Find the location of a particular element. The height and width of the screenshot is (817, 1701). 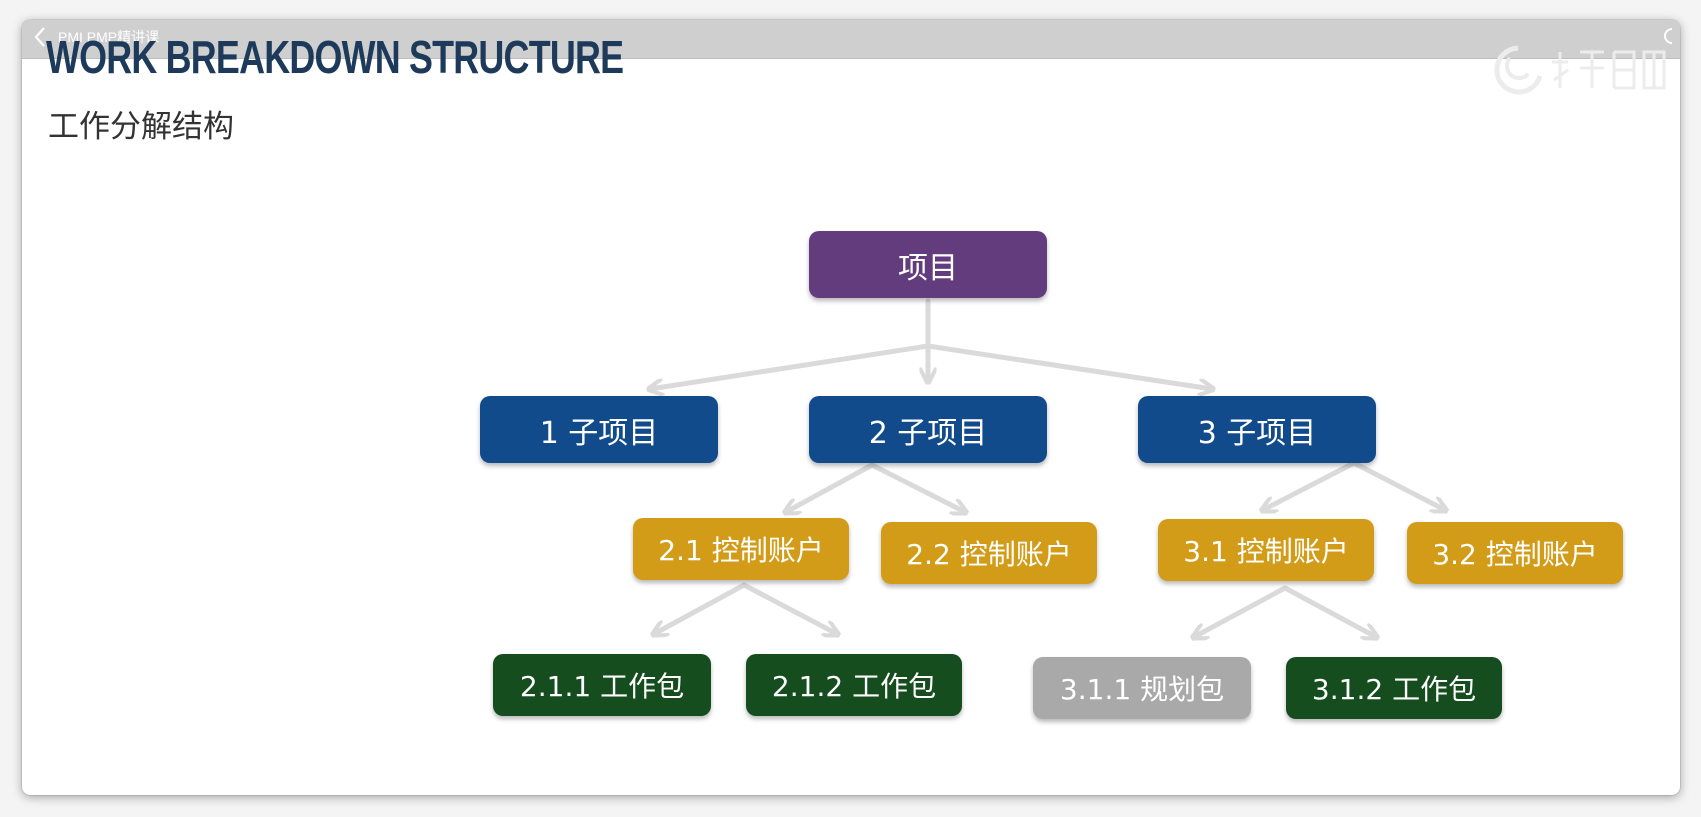

wbs-node-project: 项目 is located at coordinates (928, 264).